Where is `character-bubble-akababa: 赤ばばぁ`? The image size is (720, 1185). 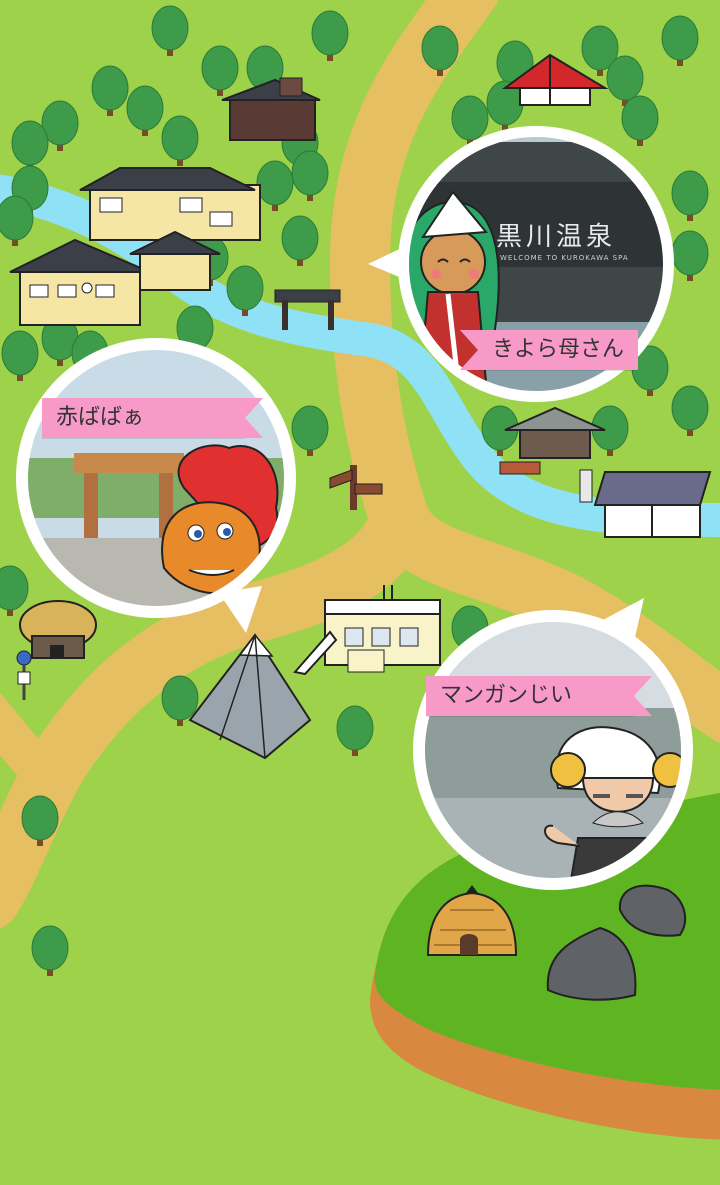
character-bubble-akababa: 赤ばばぁ is located at coordinates (159, 488).